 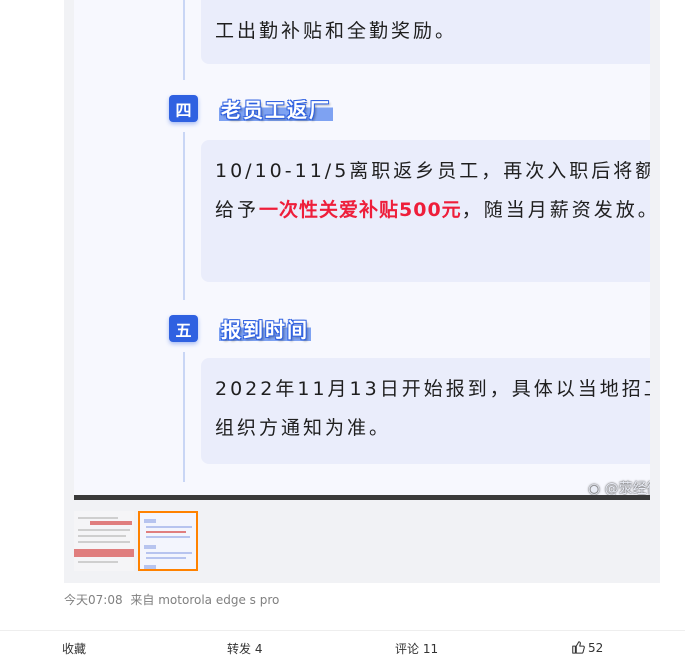 What do you see at coordinates (265, 328) in the screenshot?
I see `section-5-title: 报到时间` at bounding box center [265, 328].